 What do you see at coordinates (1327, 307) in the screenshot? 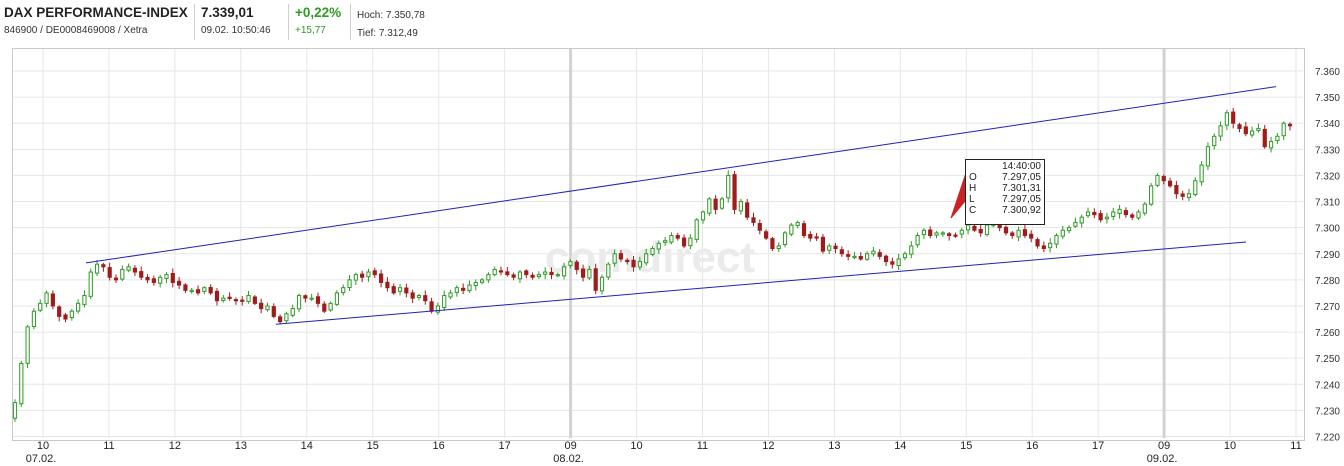
I see `y-tick-label: 7.270` at bounding box center [1327, 307].